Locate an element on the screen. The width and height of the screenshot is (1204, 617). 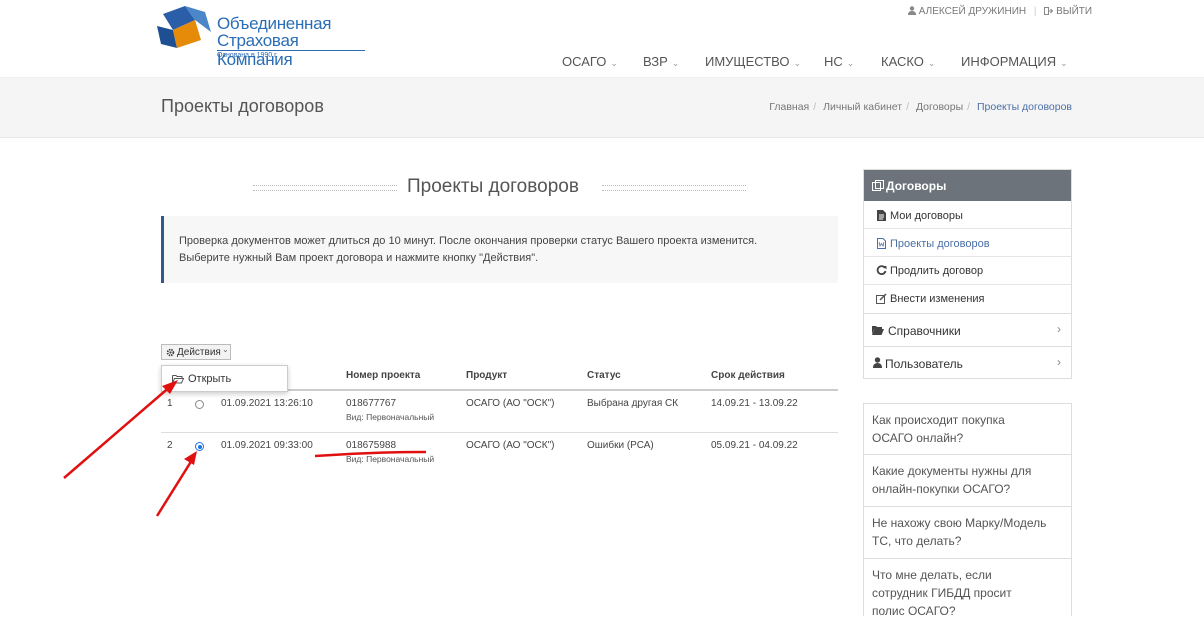
user-bar: АЛЕКСЕЙ ДРУЖИНИН | ВЫЙТИ is located at coordinates (1000, 11).